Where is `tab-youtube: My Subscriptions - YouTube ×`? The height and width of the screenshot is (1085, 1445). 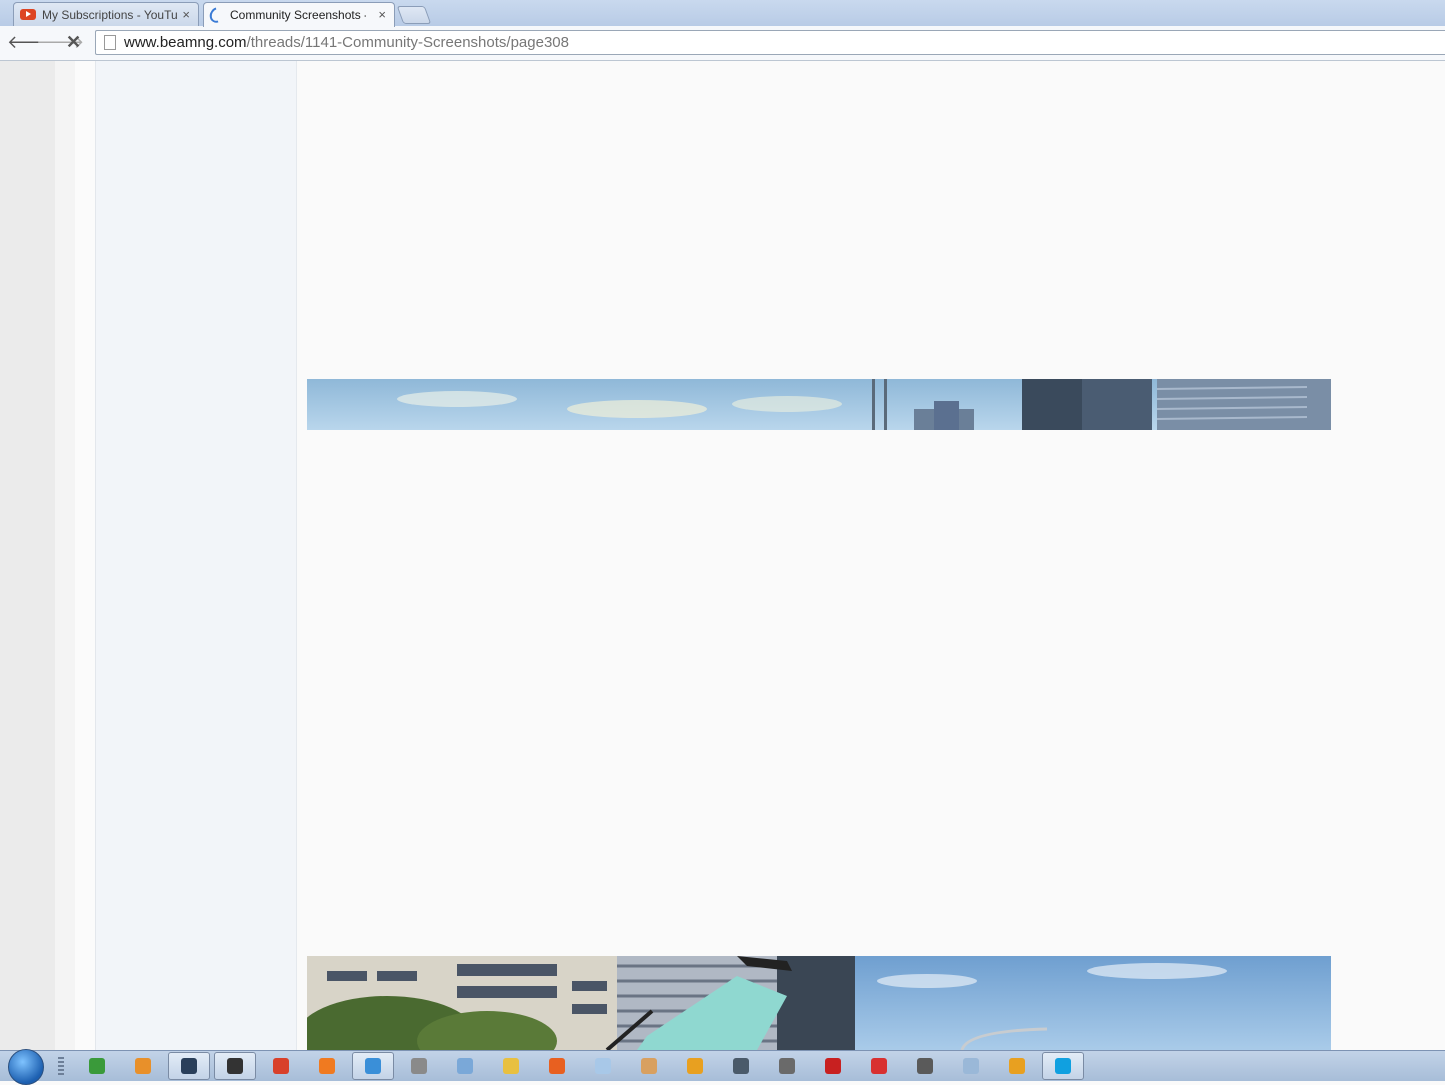
tab-youtube: My Subscriptions - YouTube × is located at coordinates (106, 14).